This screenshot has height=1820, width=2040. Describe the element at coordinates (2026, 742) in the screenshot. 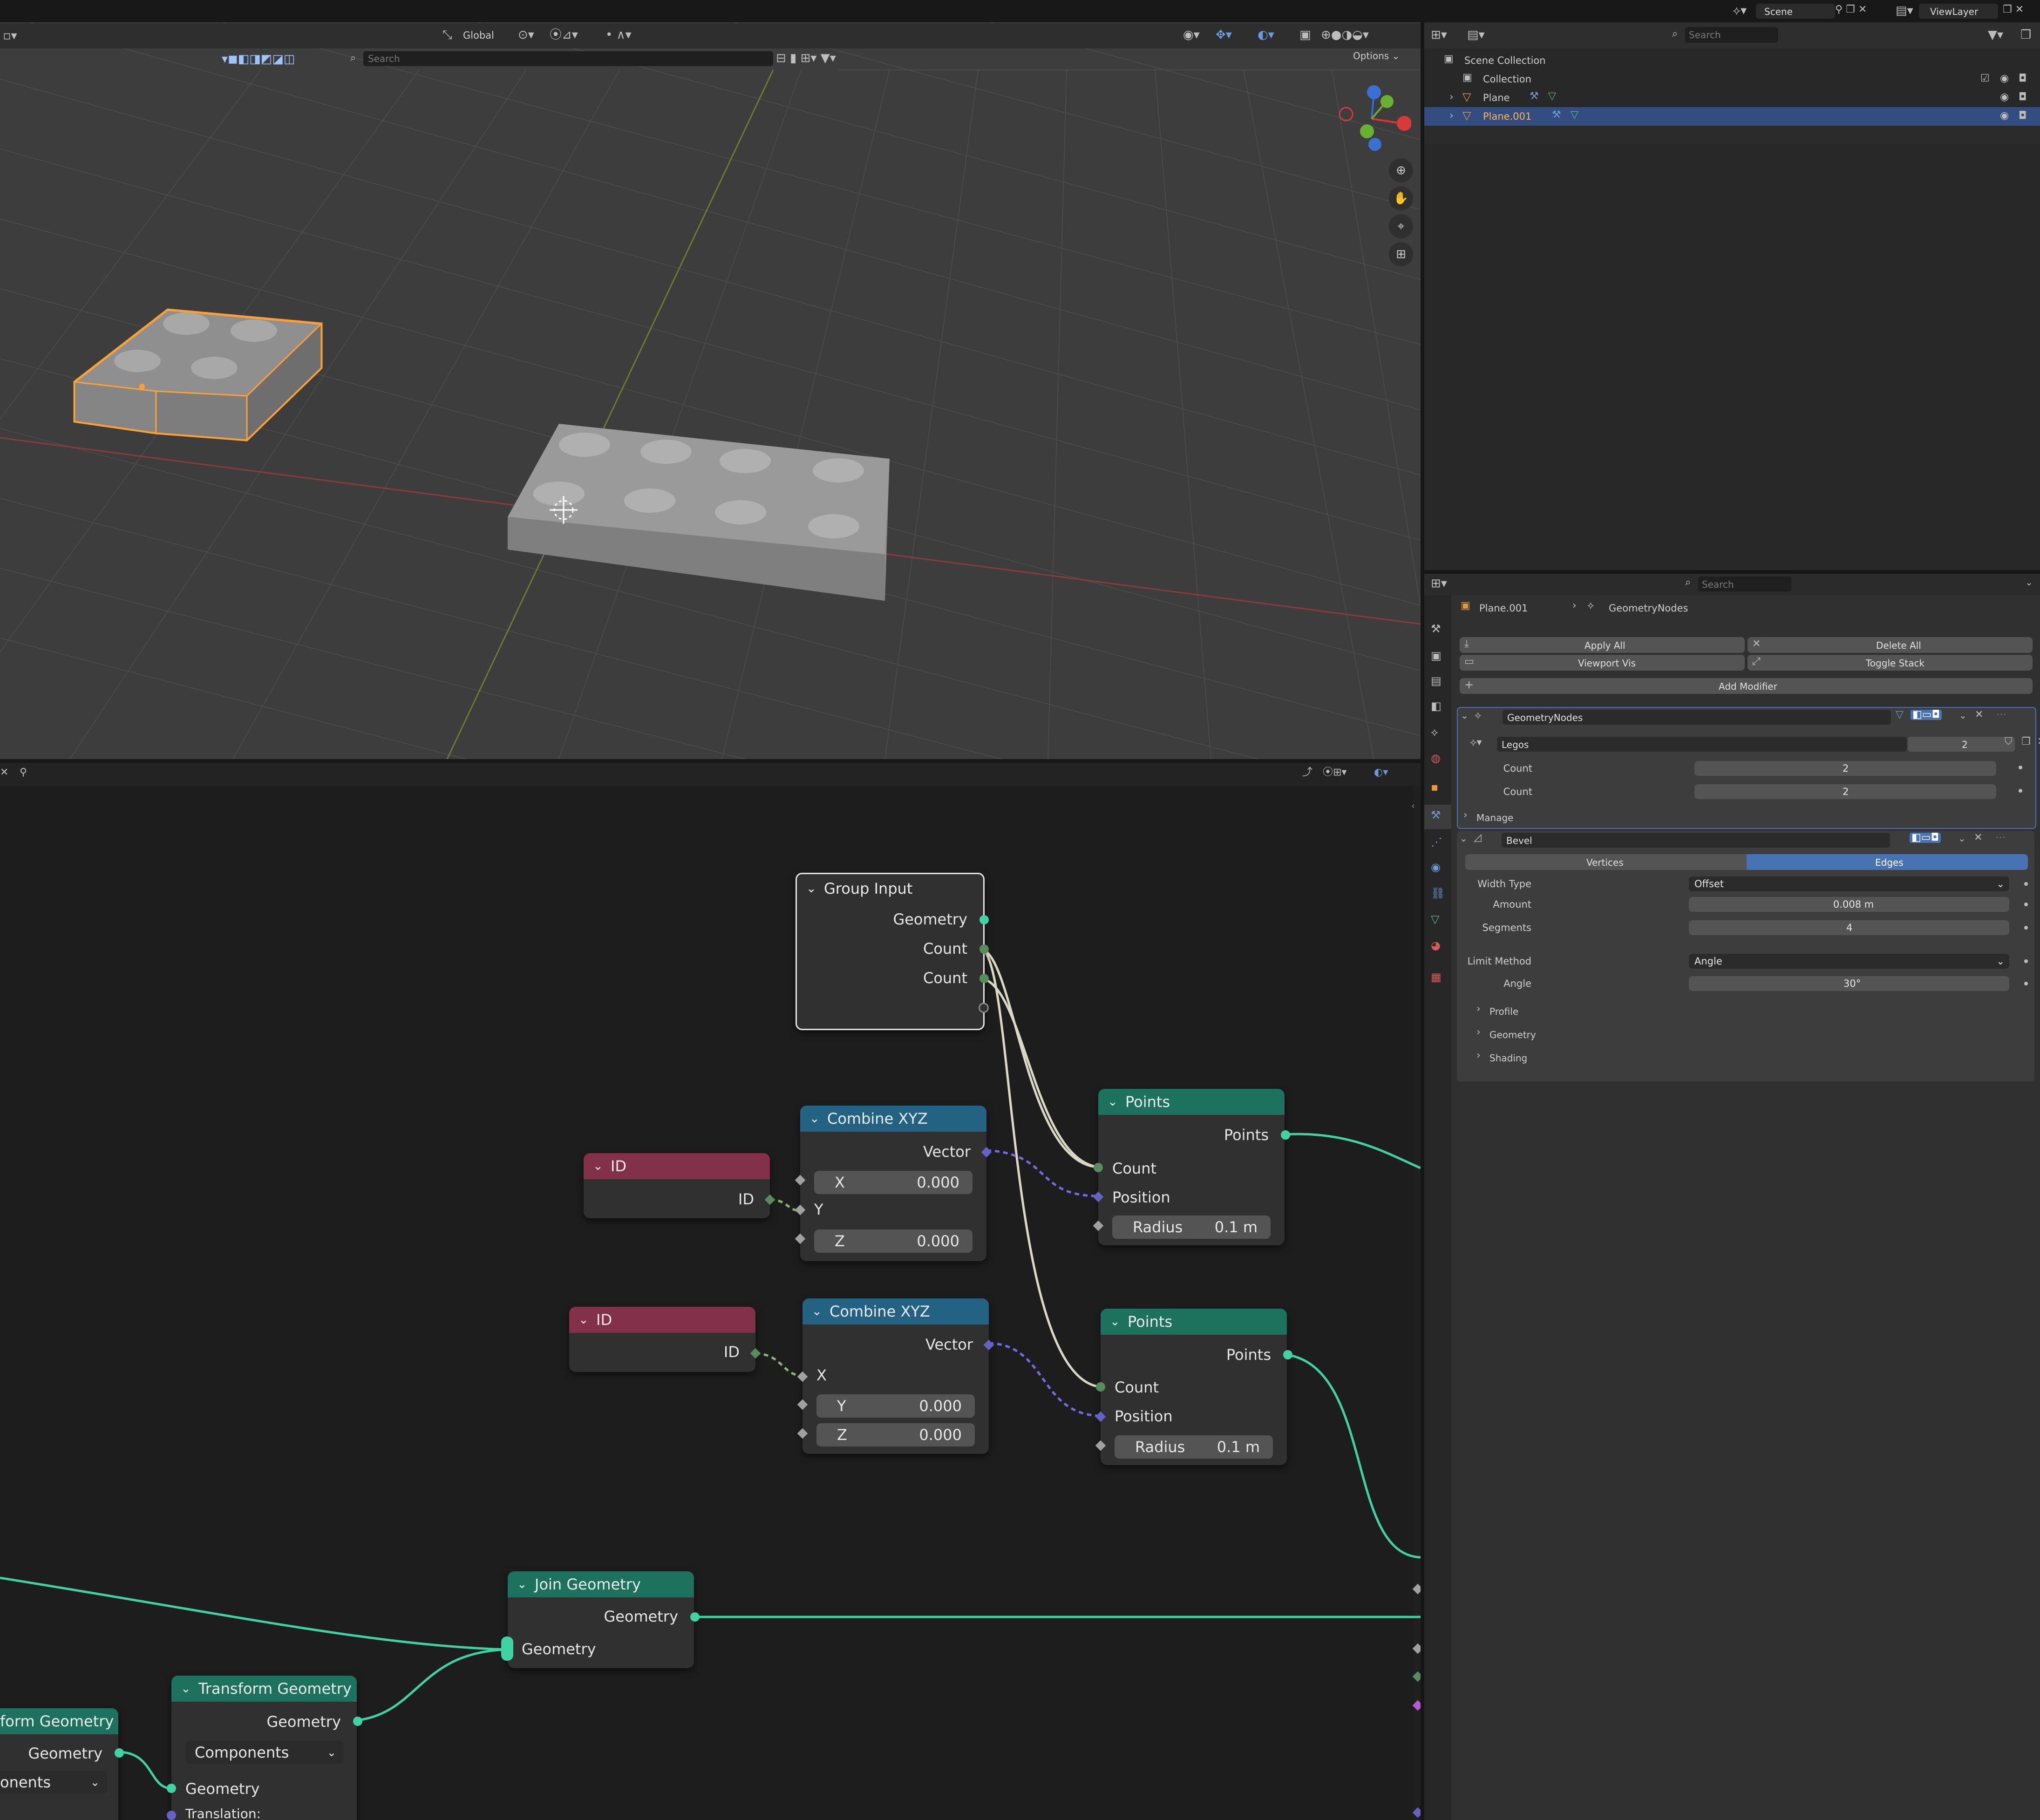

I see `duplicate-icon: ❐` at that location.